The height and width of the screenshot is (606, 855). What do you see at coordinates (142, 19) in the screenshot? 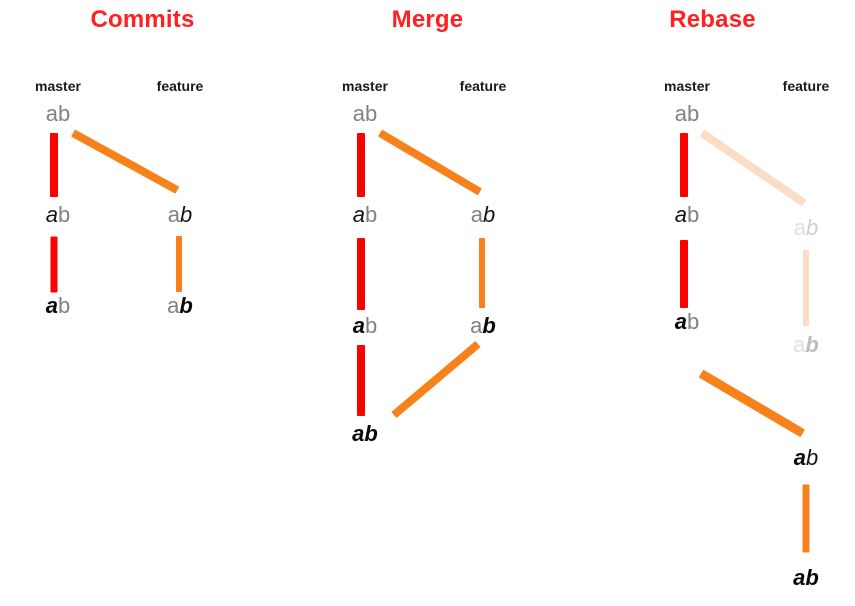
I see `panel-title-commits: Commits` at bounding box center [142, 19].